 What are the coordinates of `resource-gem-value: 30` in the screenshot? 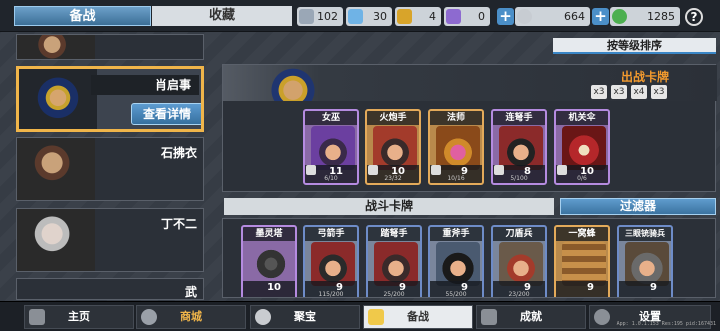 It's located at (380, 16).